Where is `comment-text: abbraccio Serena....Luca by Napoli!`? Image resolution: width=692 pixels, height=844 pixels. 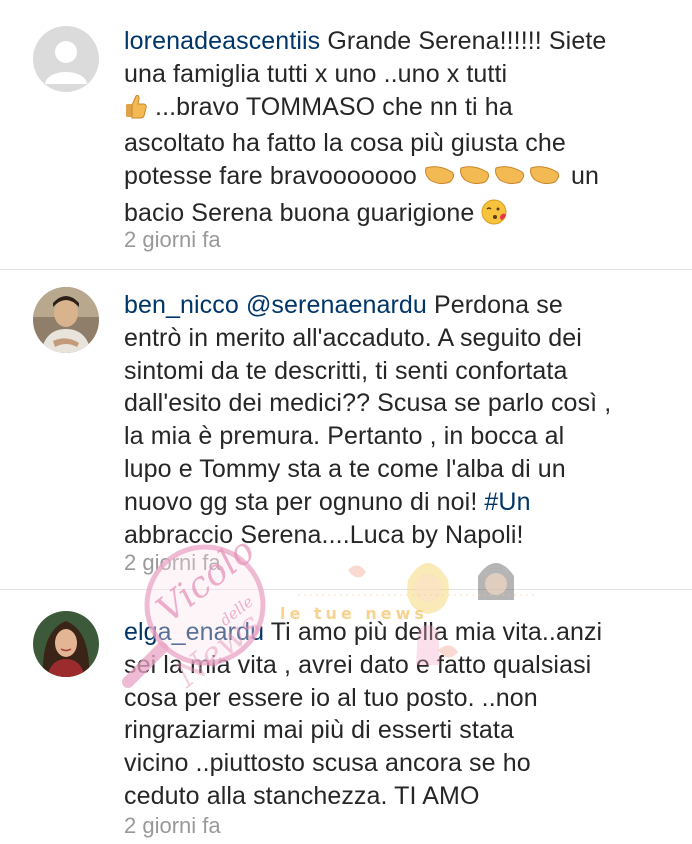 comment-text: abbraccio Serena....Luca by Napoli! is located at coordinates (324, 534).